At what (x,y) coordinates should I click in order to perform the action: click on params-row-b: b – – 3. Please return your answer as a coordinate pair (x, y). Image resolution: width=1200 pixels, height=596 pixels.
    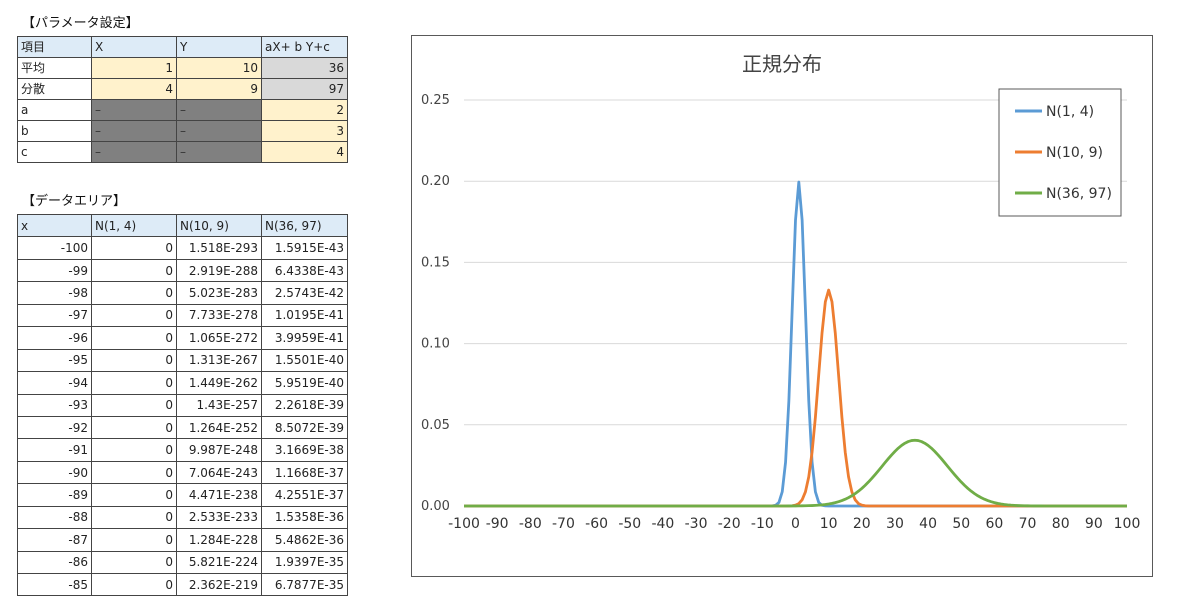
    Looking at the image, I should click on (182, 131).